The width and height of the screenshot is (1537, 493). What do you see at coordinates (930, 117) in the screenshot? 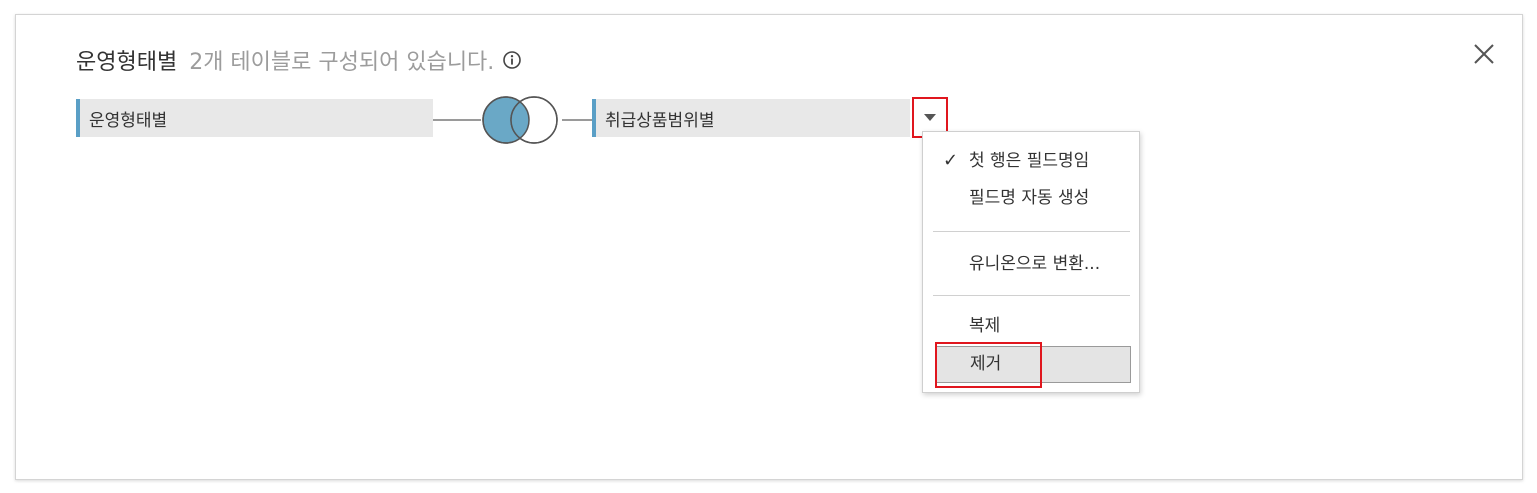
I see `chevron-down-icon` at bounding box center [930, 117].